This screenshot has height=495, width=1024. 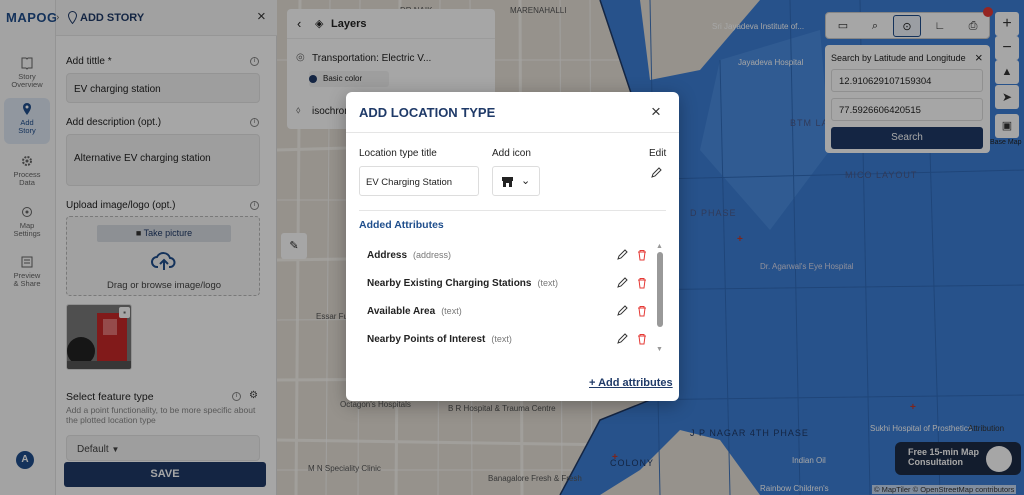 What do you see at coordinates (409, 255) in the screenshot?
I see `attribute-row: Address (address)` at bounding box center [409, 255].